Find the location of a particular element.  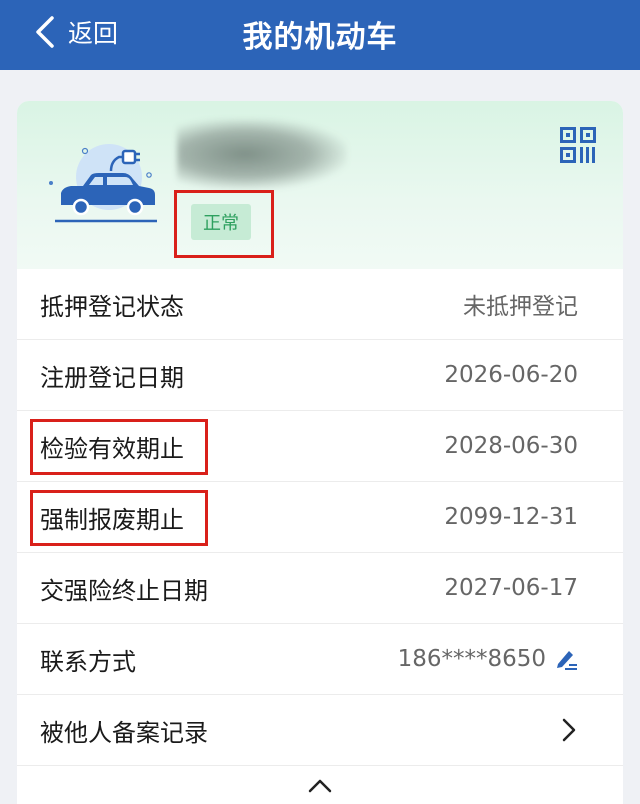

phone-number: 186****8650 is located at coordinates (471, 659).